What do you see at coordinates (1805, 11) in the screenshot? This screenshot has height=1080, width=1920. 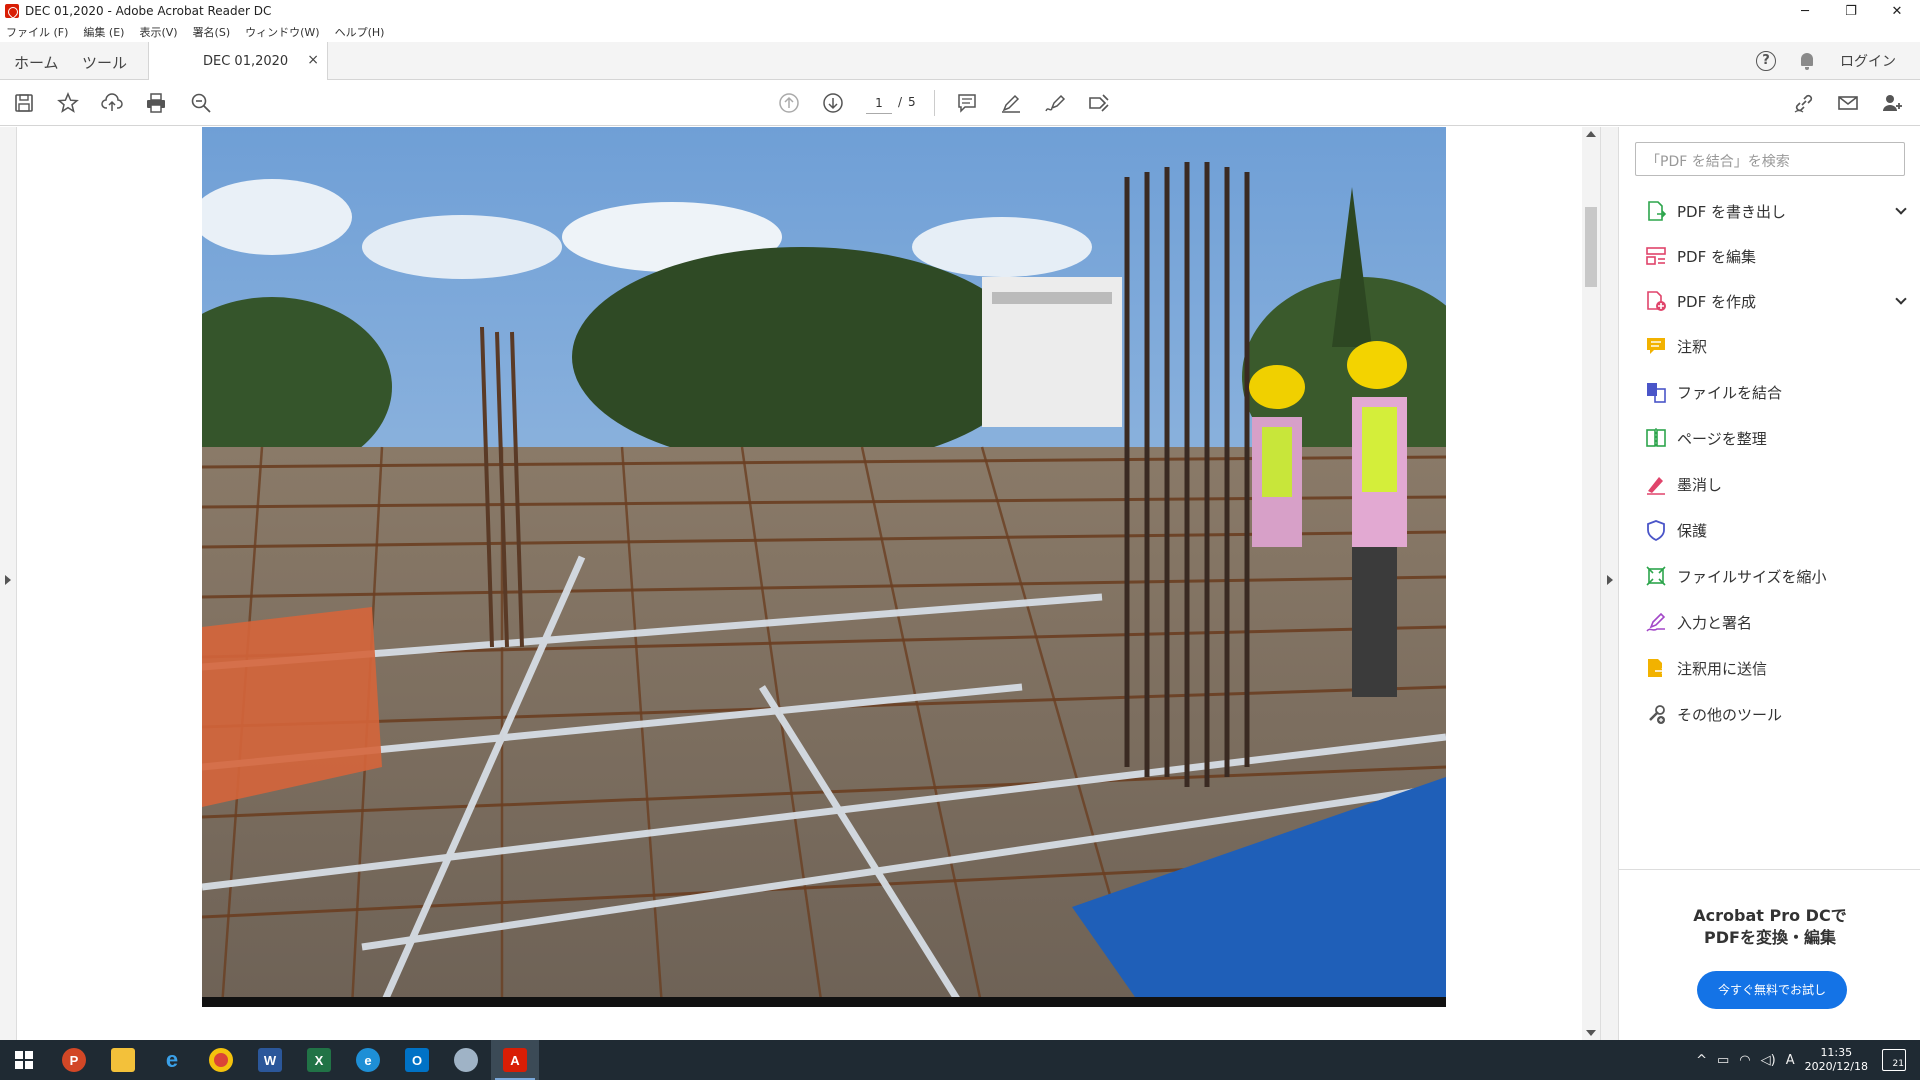 I see `minimize-button: ─` at bounding box center [1805, 11].